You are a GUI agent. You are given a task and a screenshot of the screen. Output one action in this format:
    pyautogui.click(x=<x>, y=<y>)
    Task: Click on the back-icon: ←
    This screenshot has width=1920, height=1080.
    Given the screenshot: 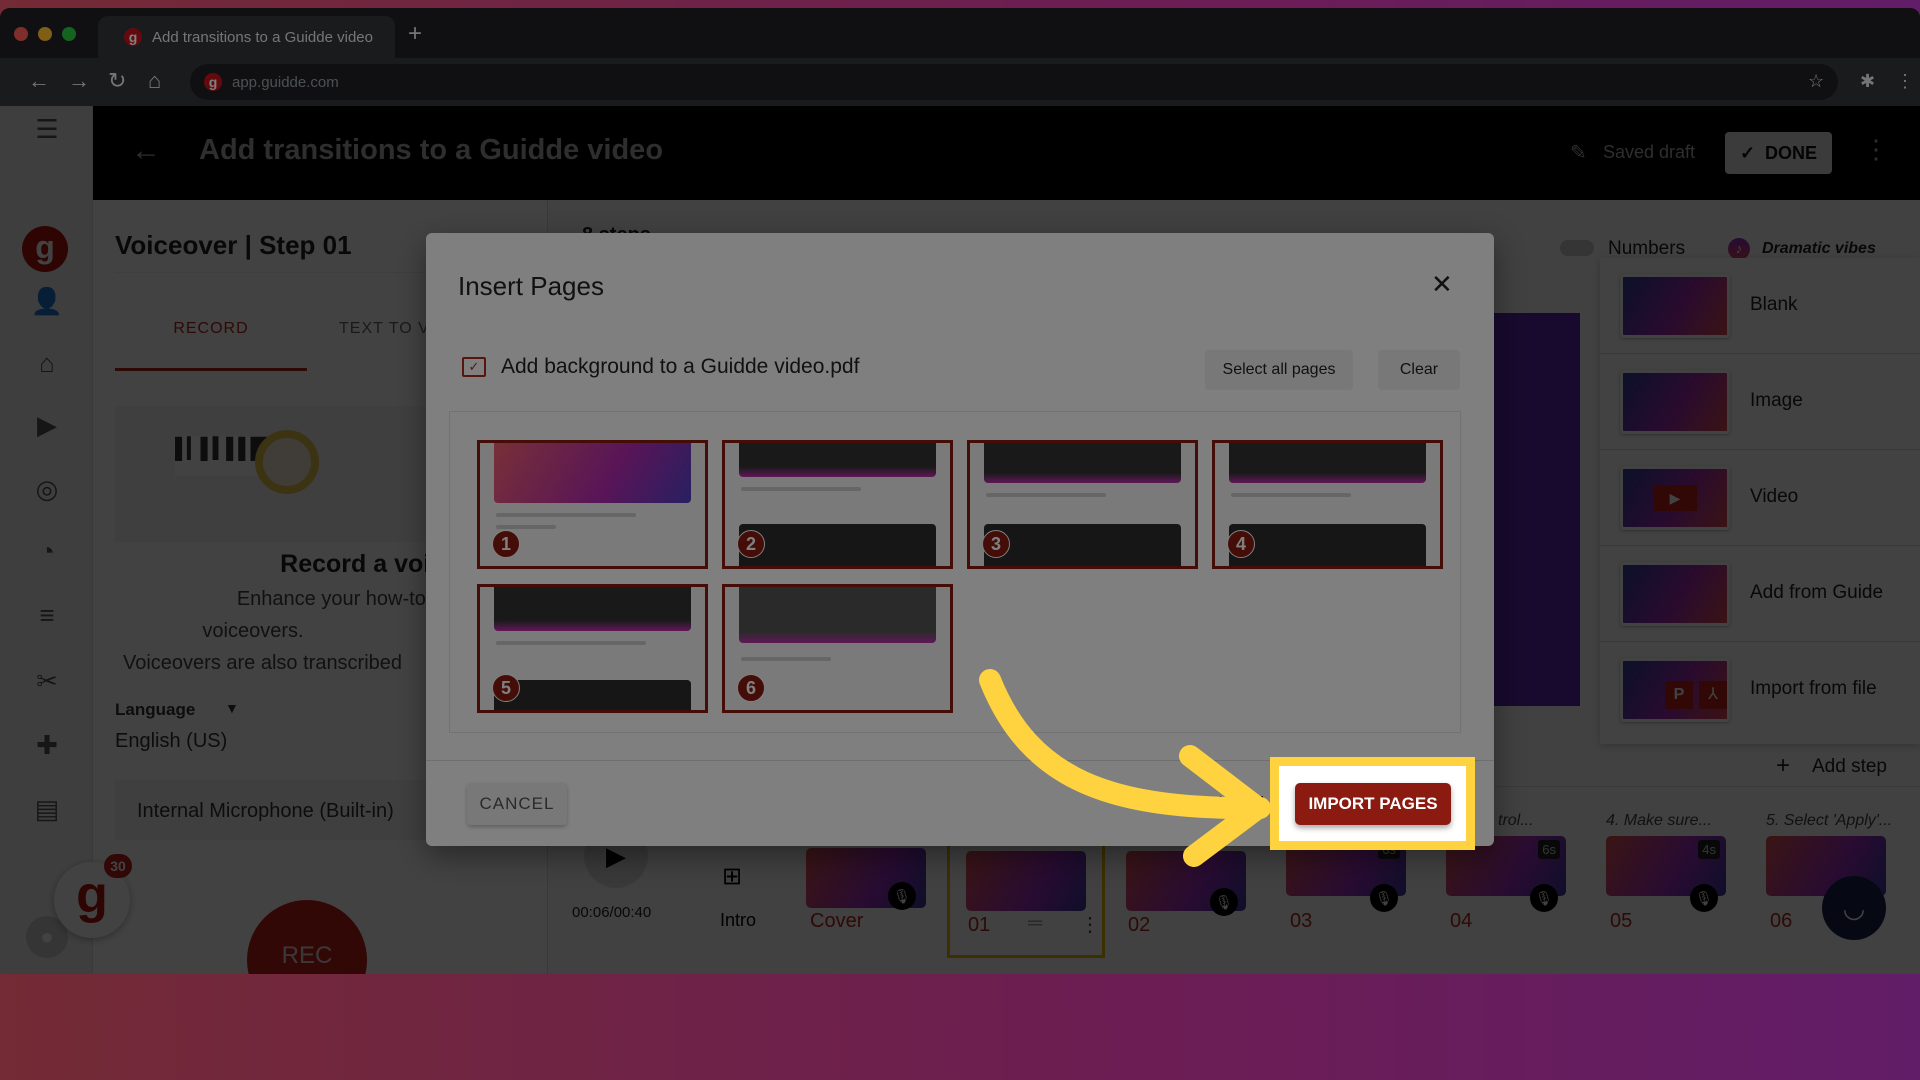 What is the action you would take?
    pyautogui.click(x=39, y=81)
    